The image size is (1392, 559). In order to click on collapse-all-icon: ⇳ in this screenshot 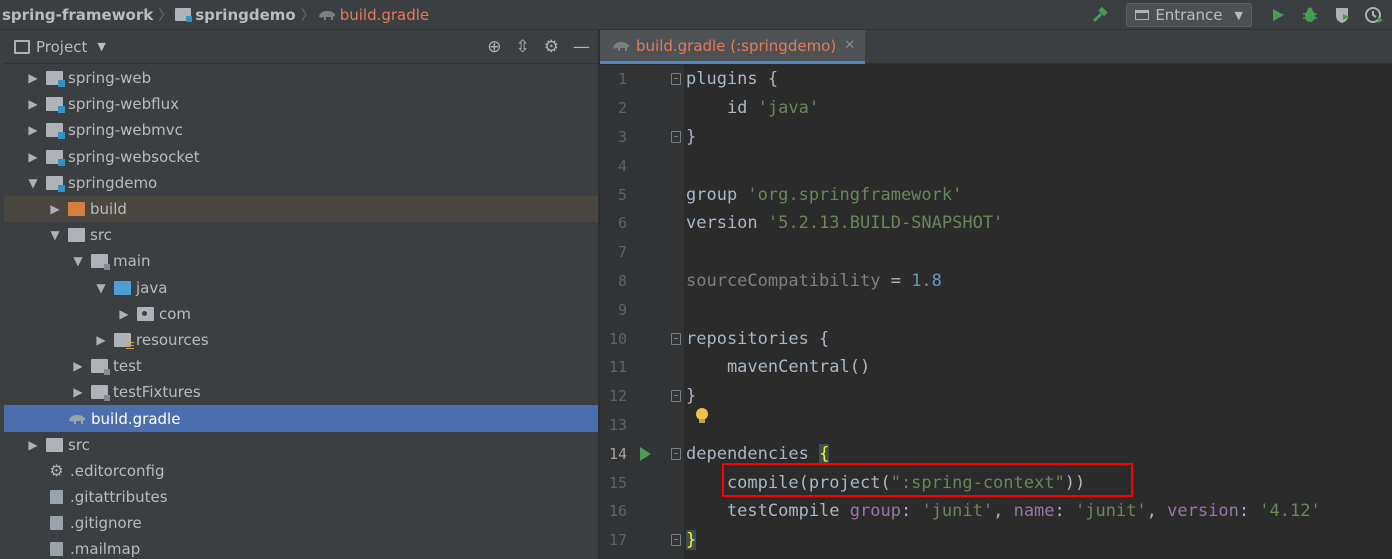, I will do `click(523, 47)`.